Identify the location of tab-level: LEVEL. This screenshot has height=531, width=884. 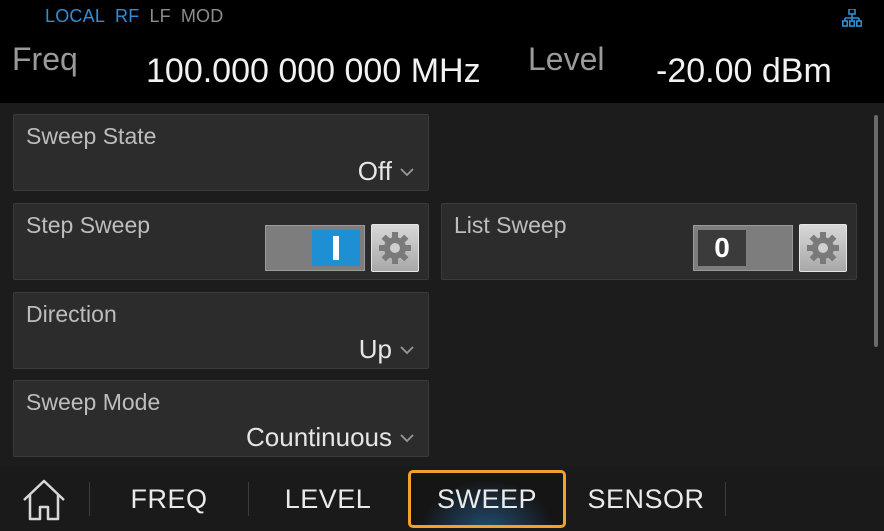
(328, 499).